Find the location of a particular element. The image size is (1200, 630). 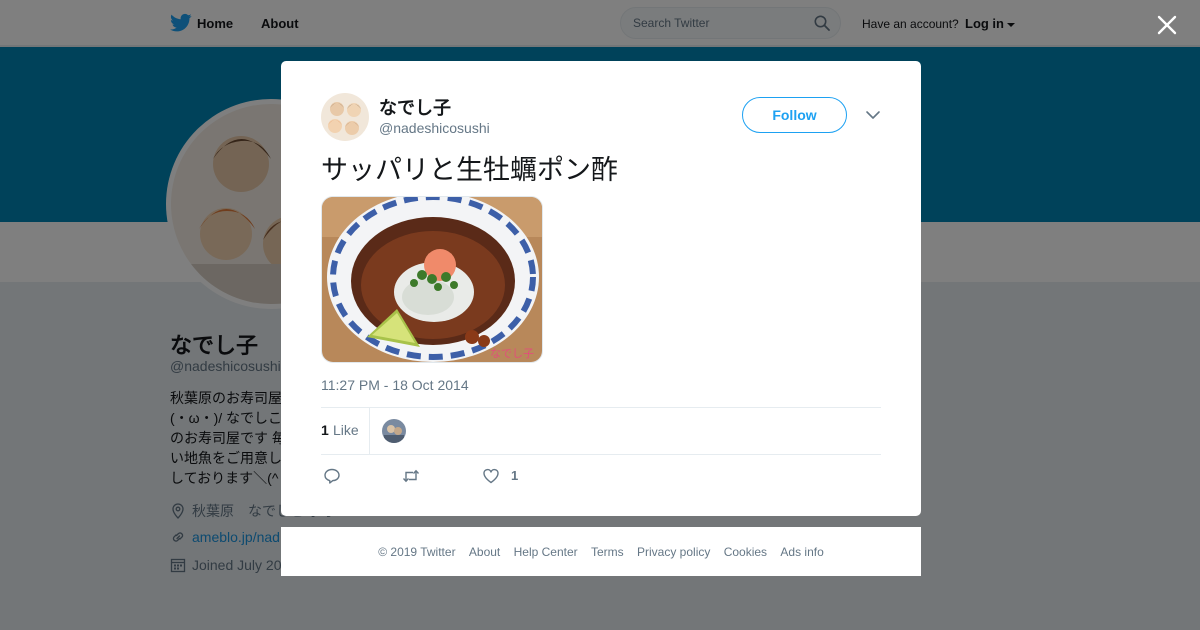

tweet-photo: なでし子 is located at coordinates (432, 279).